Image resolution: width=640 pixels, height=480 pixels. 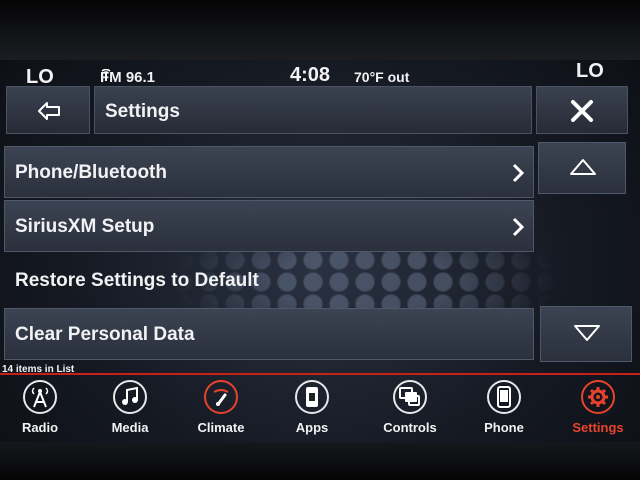 I want to click on back-button, so click(x=48, y=110).